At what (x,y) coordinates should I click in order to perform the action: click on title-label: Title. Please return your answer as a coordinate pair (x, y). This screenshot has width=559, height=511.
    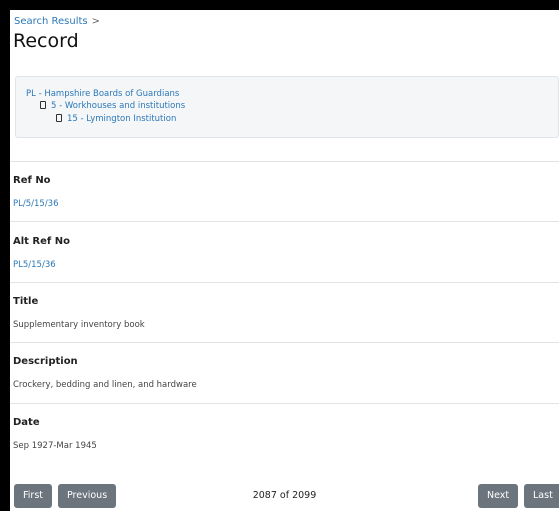
    Looking at the image, I should click on (26, 301).